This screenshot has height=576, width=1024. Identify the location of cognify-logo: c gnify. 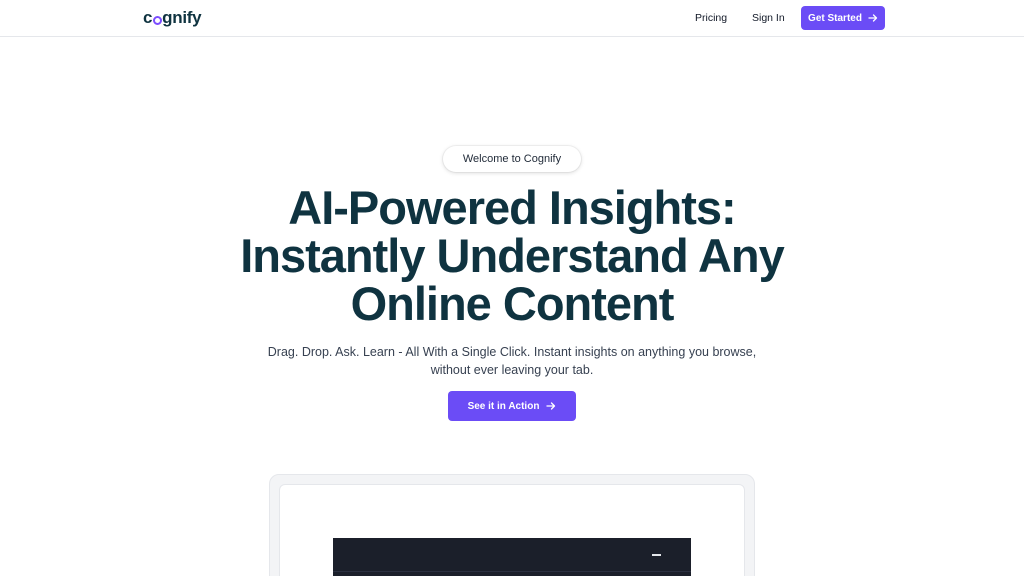
(172, 18).